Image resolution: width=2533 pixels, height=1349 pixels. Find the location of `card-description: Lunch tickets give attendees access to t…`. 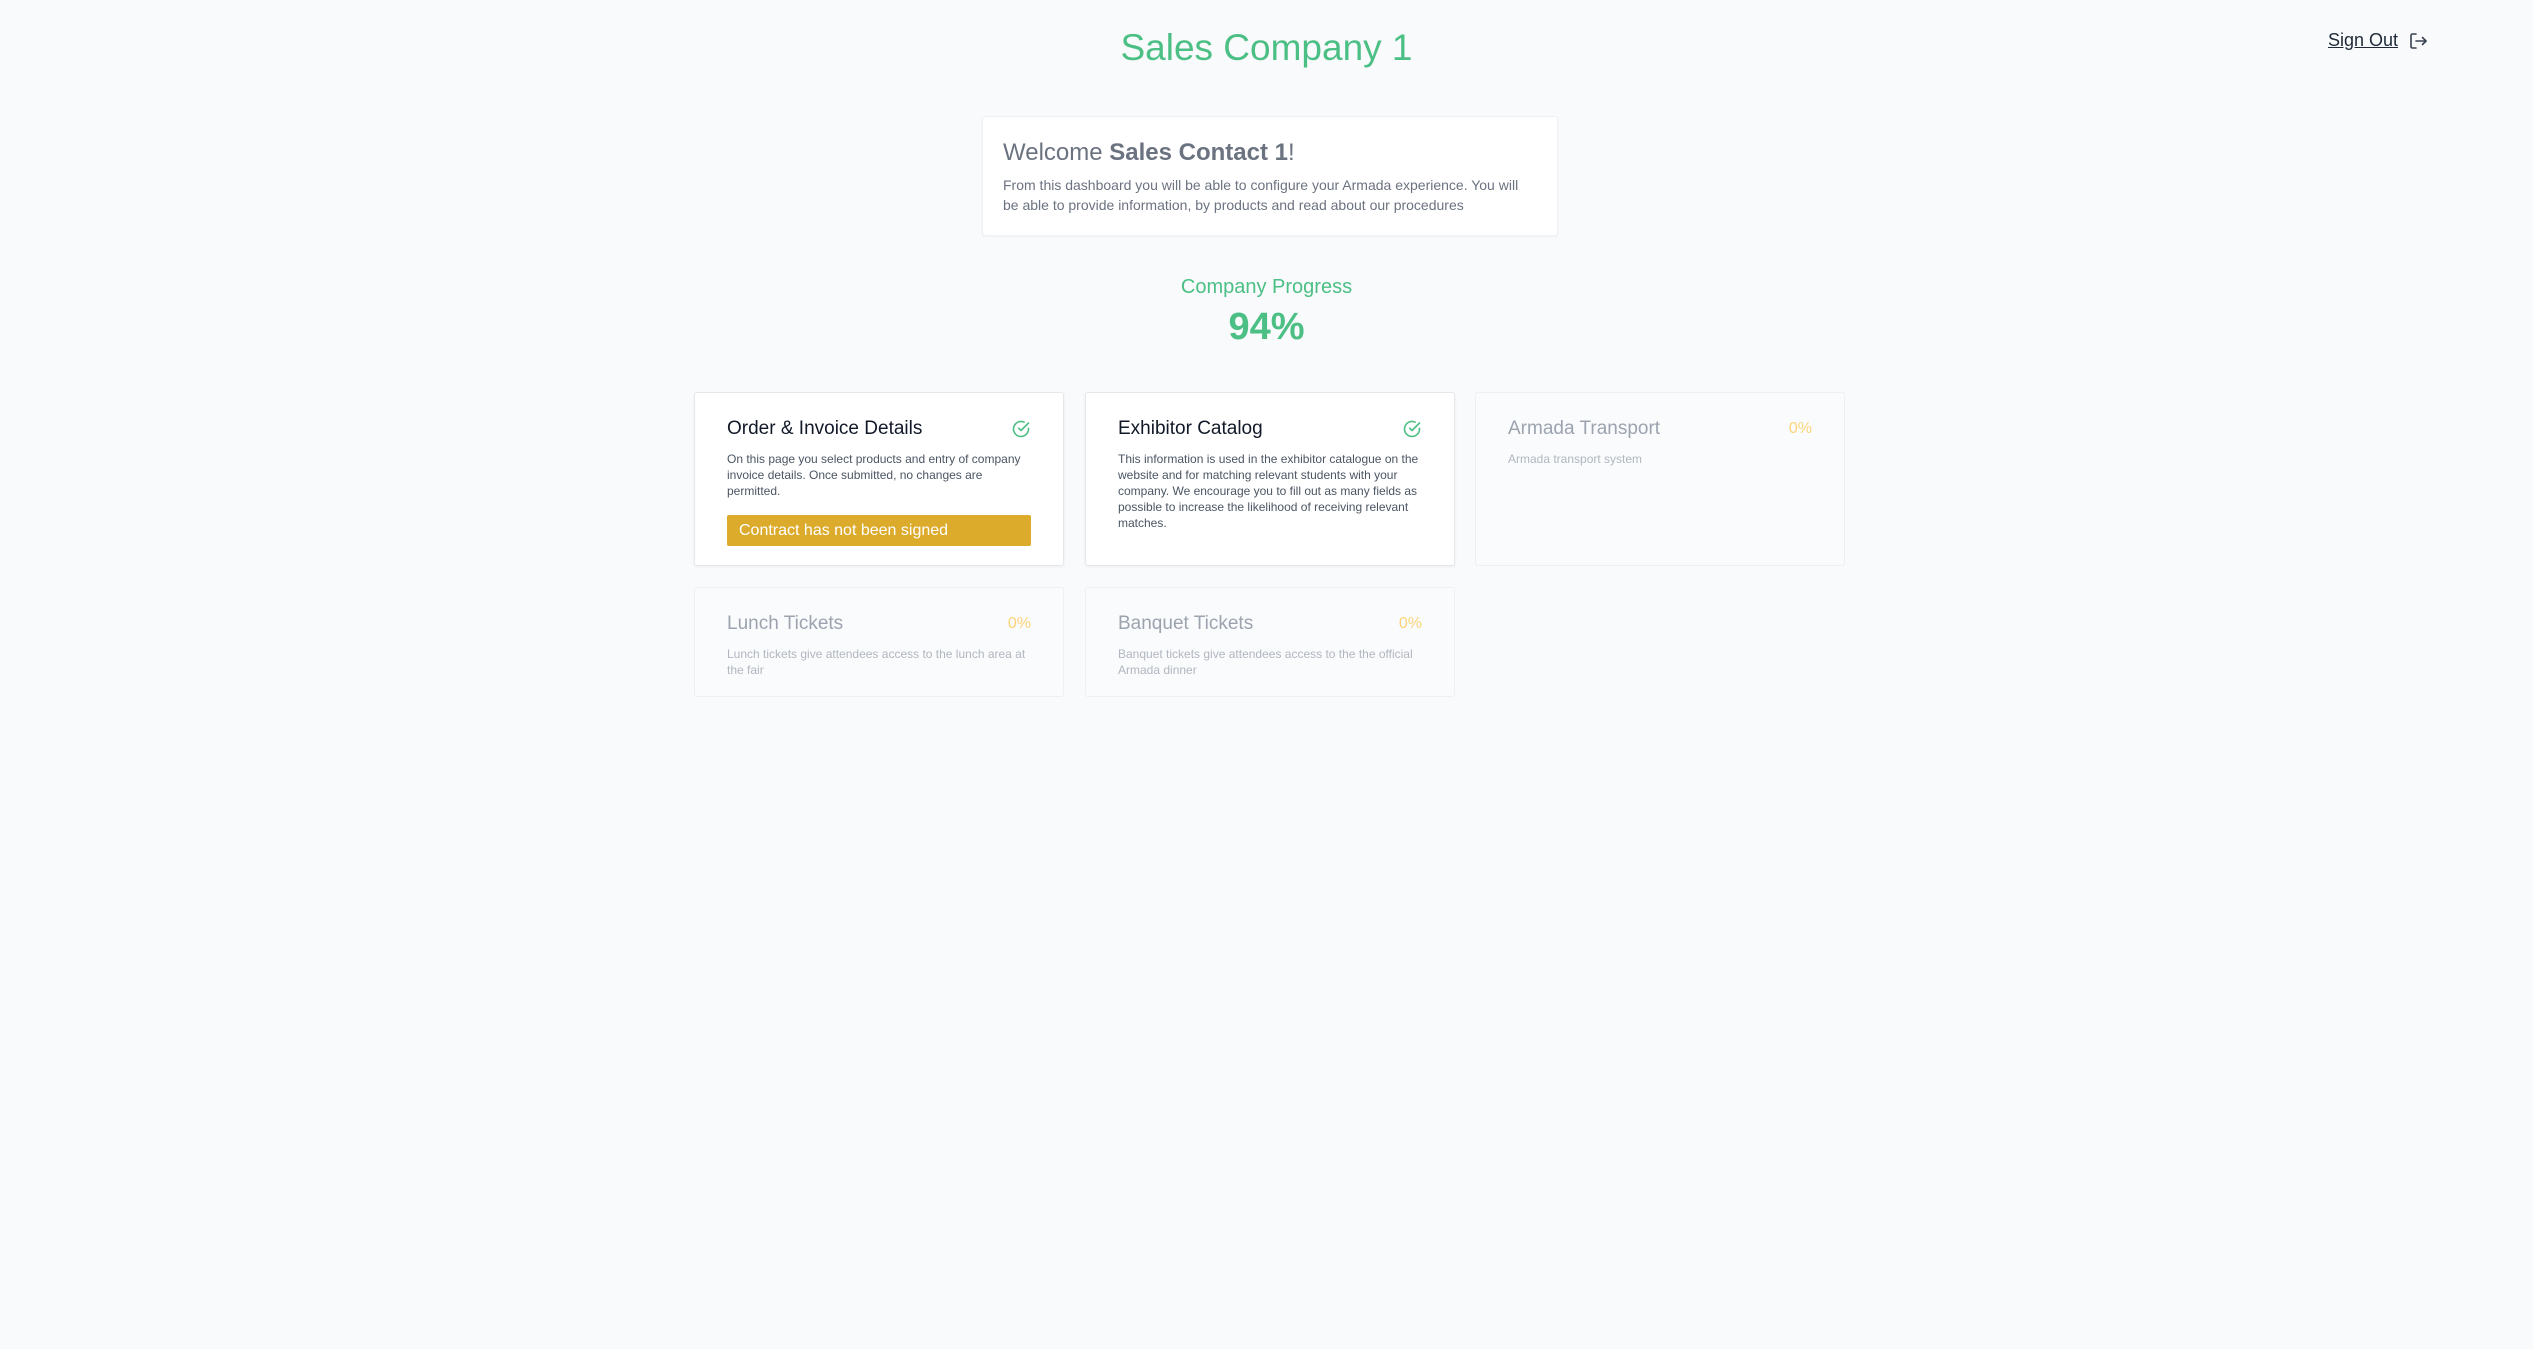

card-description: Lunch tickets give attendees access to t… is located at coordinates (876, 662).